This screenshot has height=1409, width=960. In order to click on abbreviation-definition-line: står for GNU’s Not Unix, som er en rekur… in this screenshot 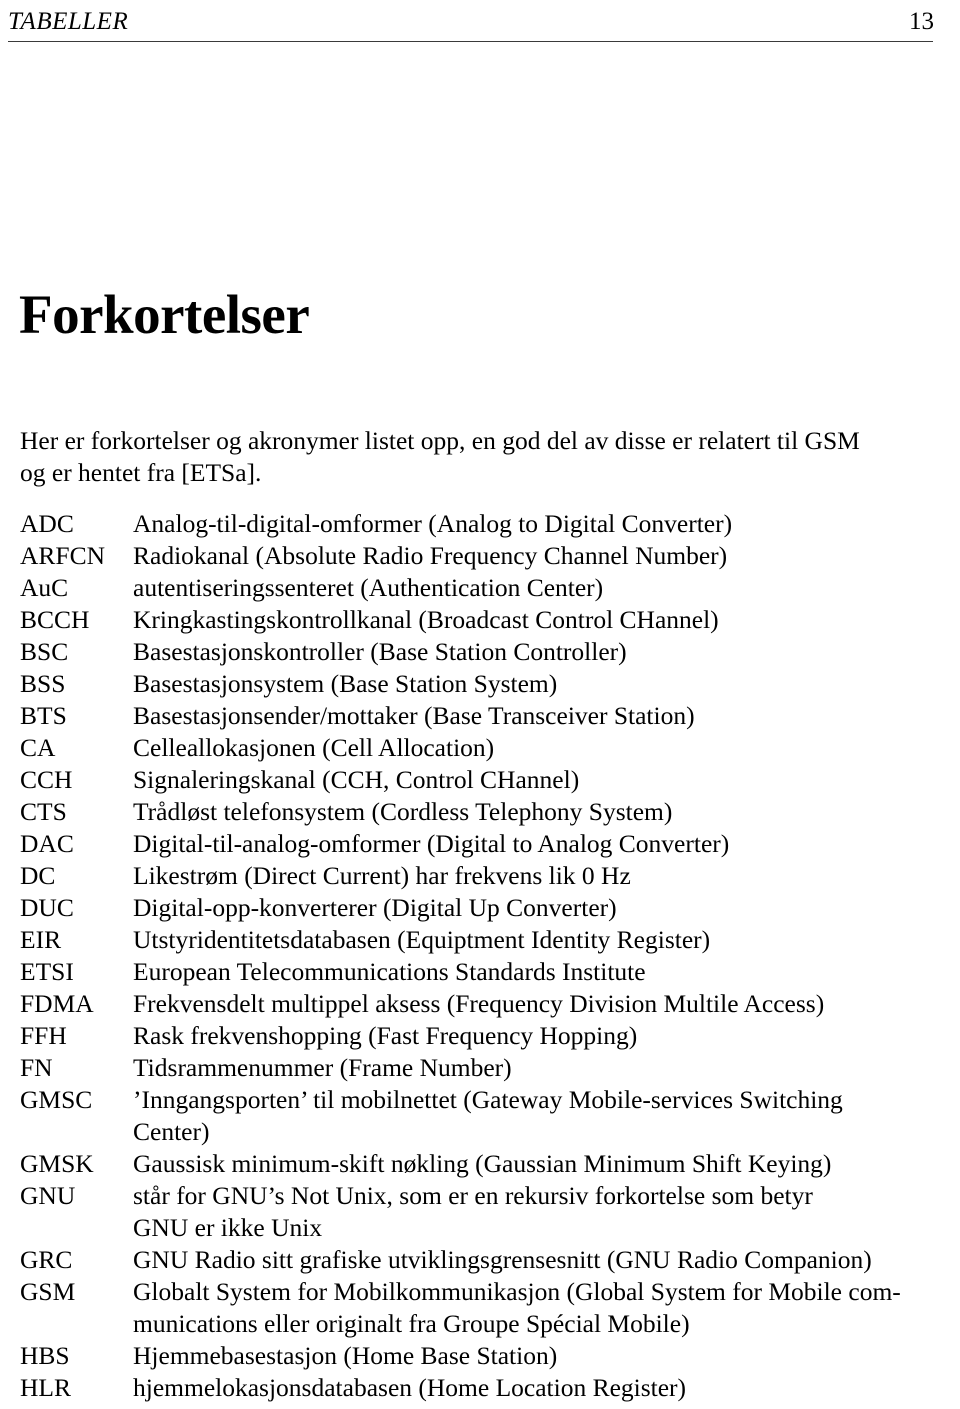, I will do `click(473, 1195)`.